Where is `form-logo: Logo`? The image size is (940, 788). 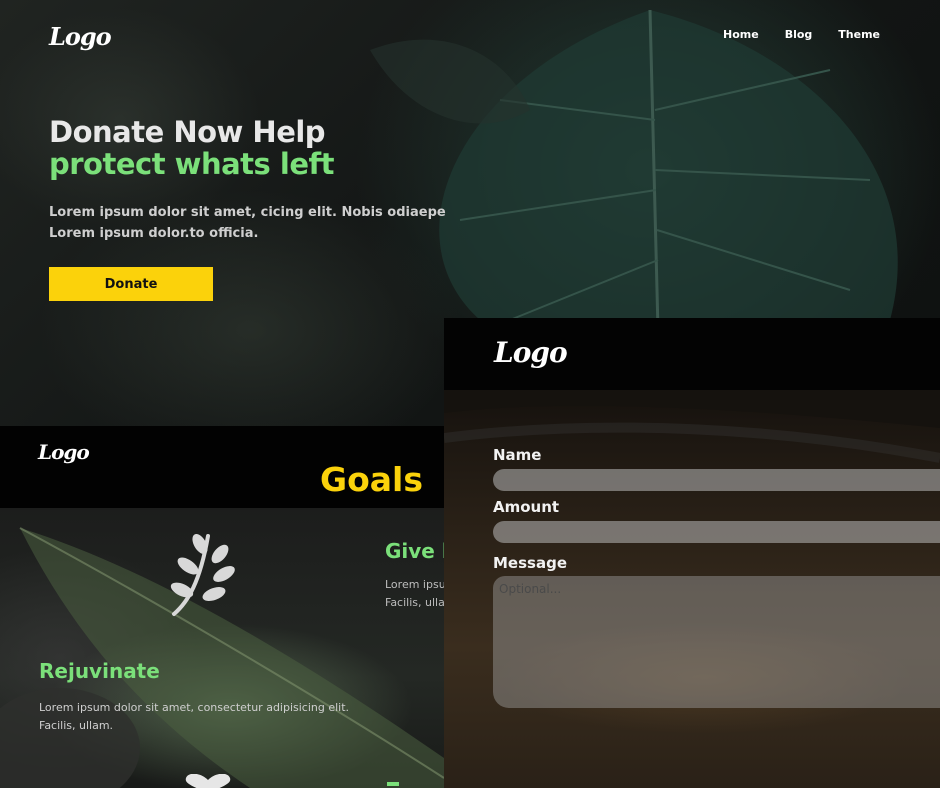
form-logo: Logo is located at coordinates (531, 352).